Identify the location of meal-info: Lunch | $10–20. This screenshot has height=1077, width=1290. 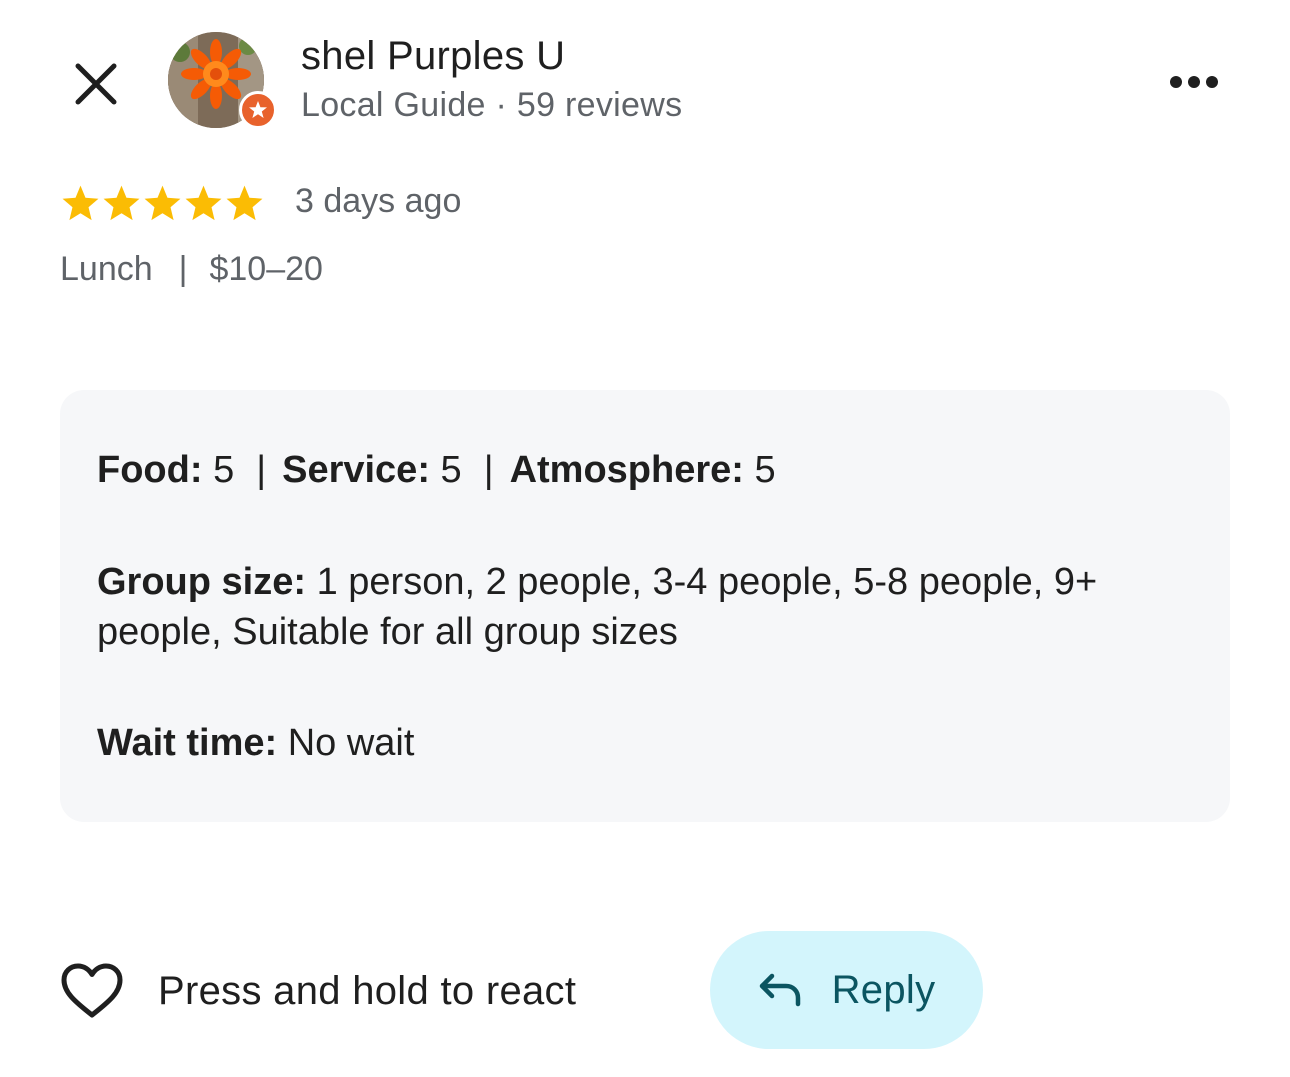
(191, 269).